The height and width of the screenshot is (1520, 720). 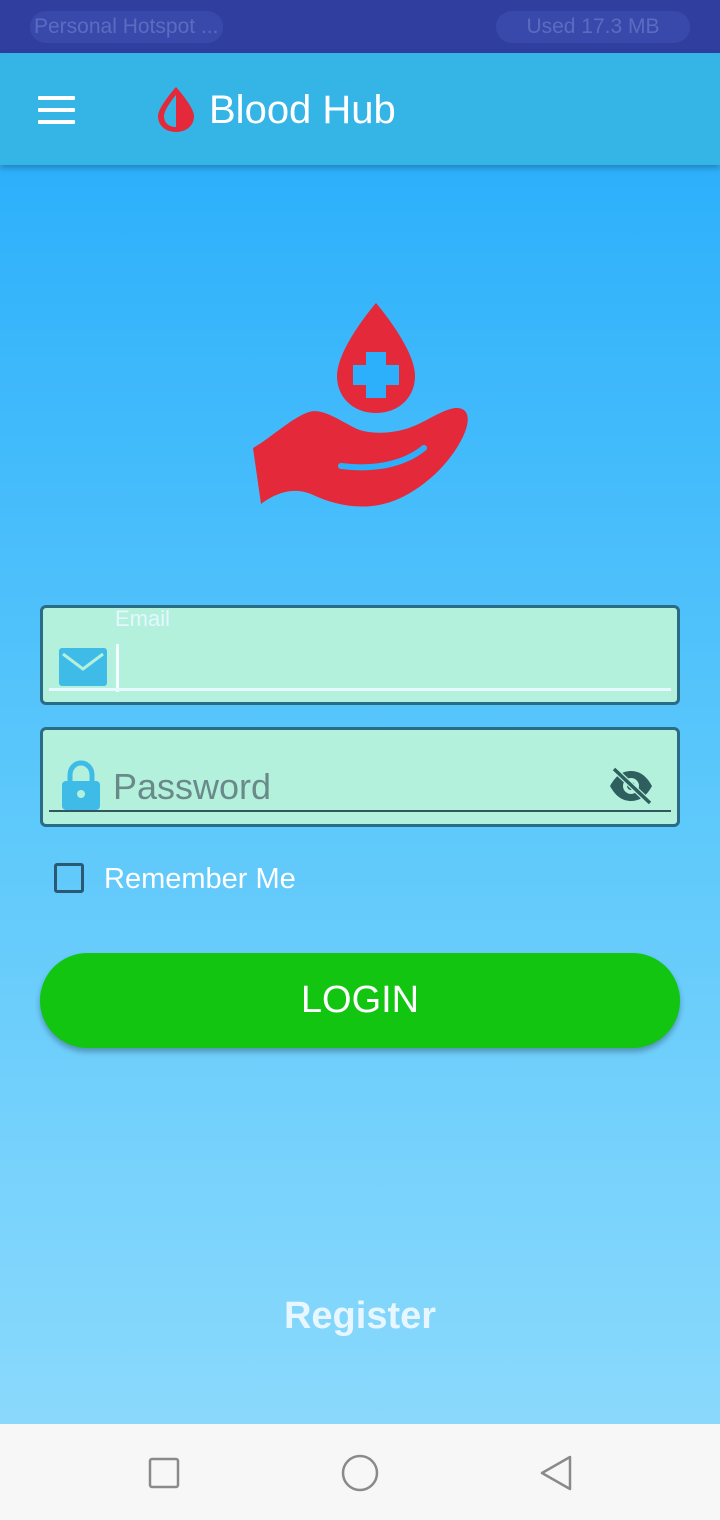 I want to click on text-cursor, so click(x=117, y=668).